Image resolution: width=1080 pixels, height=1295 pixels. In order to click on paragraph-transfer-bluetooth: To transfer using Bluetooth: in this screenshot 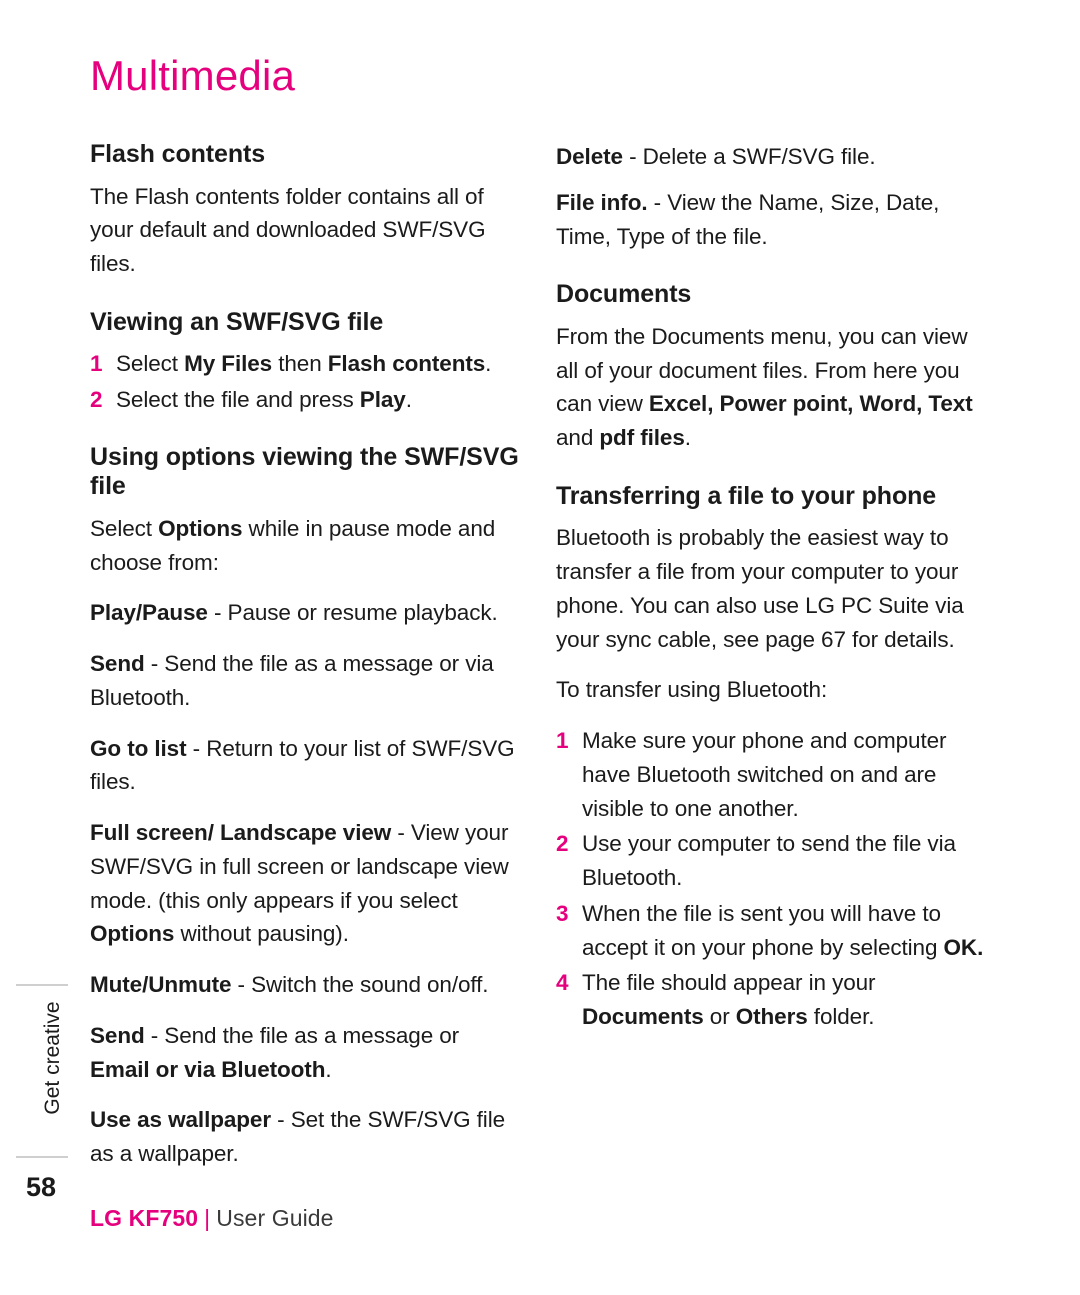, I will do `click(692, 690)`.